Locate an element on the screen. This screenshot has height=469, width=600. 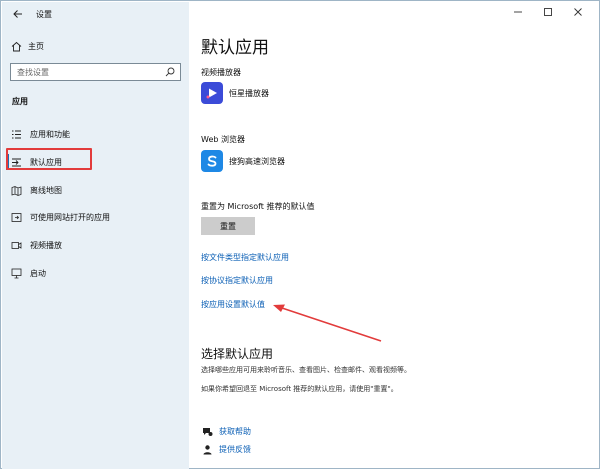
choose-default-apps-title: 选择默认应用 is located at coordinates (237, 354).